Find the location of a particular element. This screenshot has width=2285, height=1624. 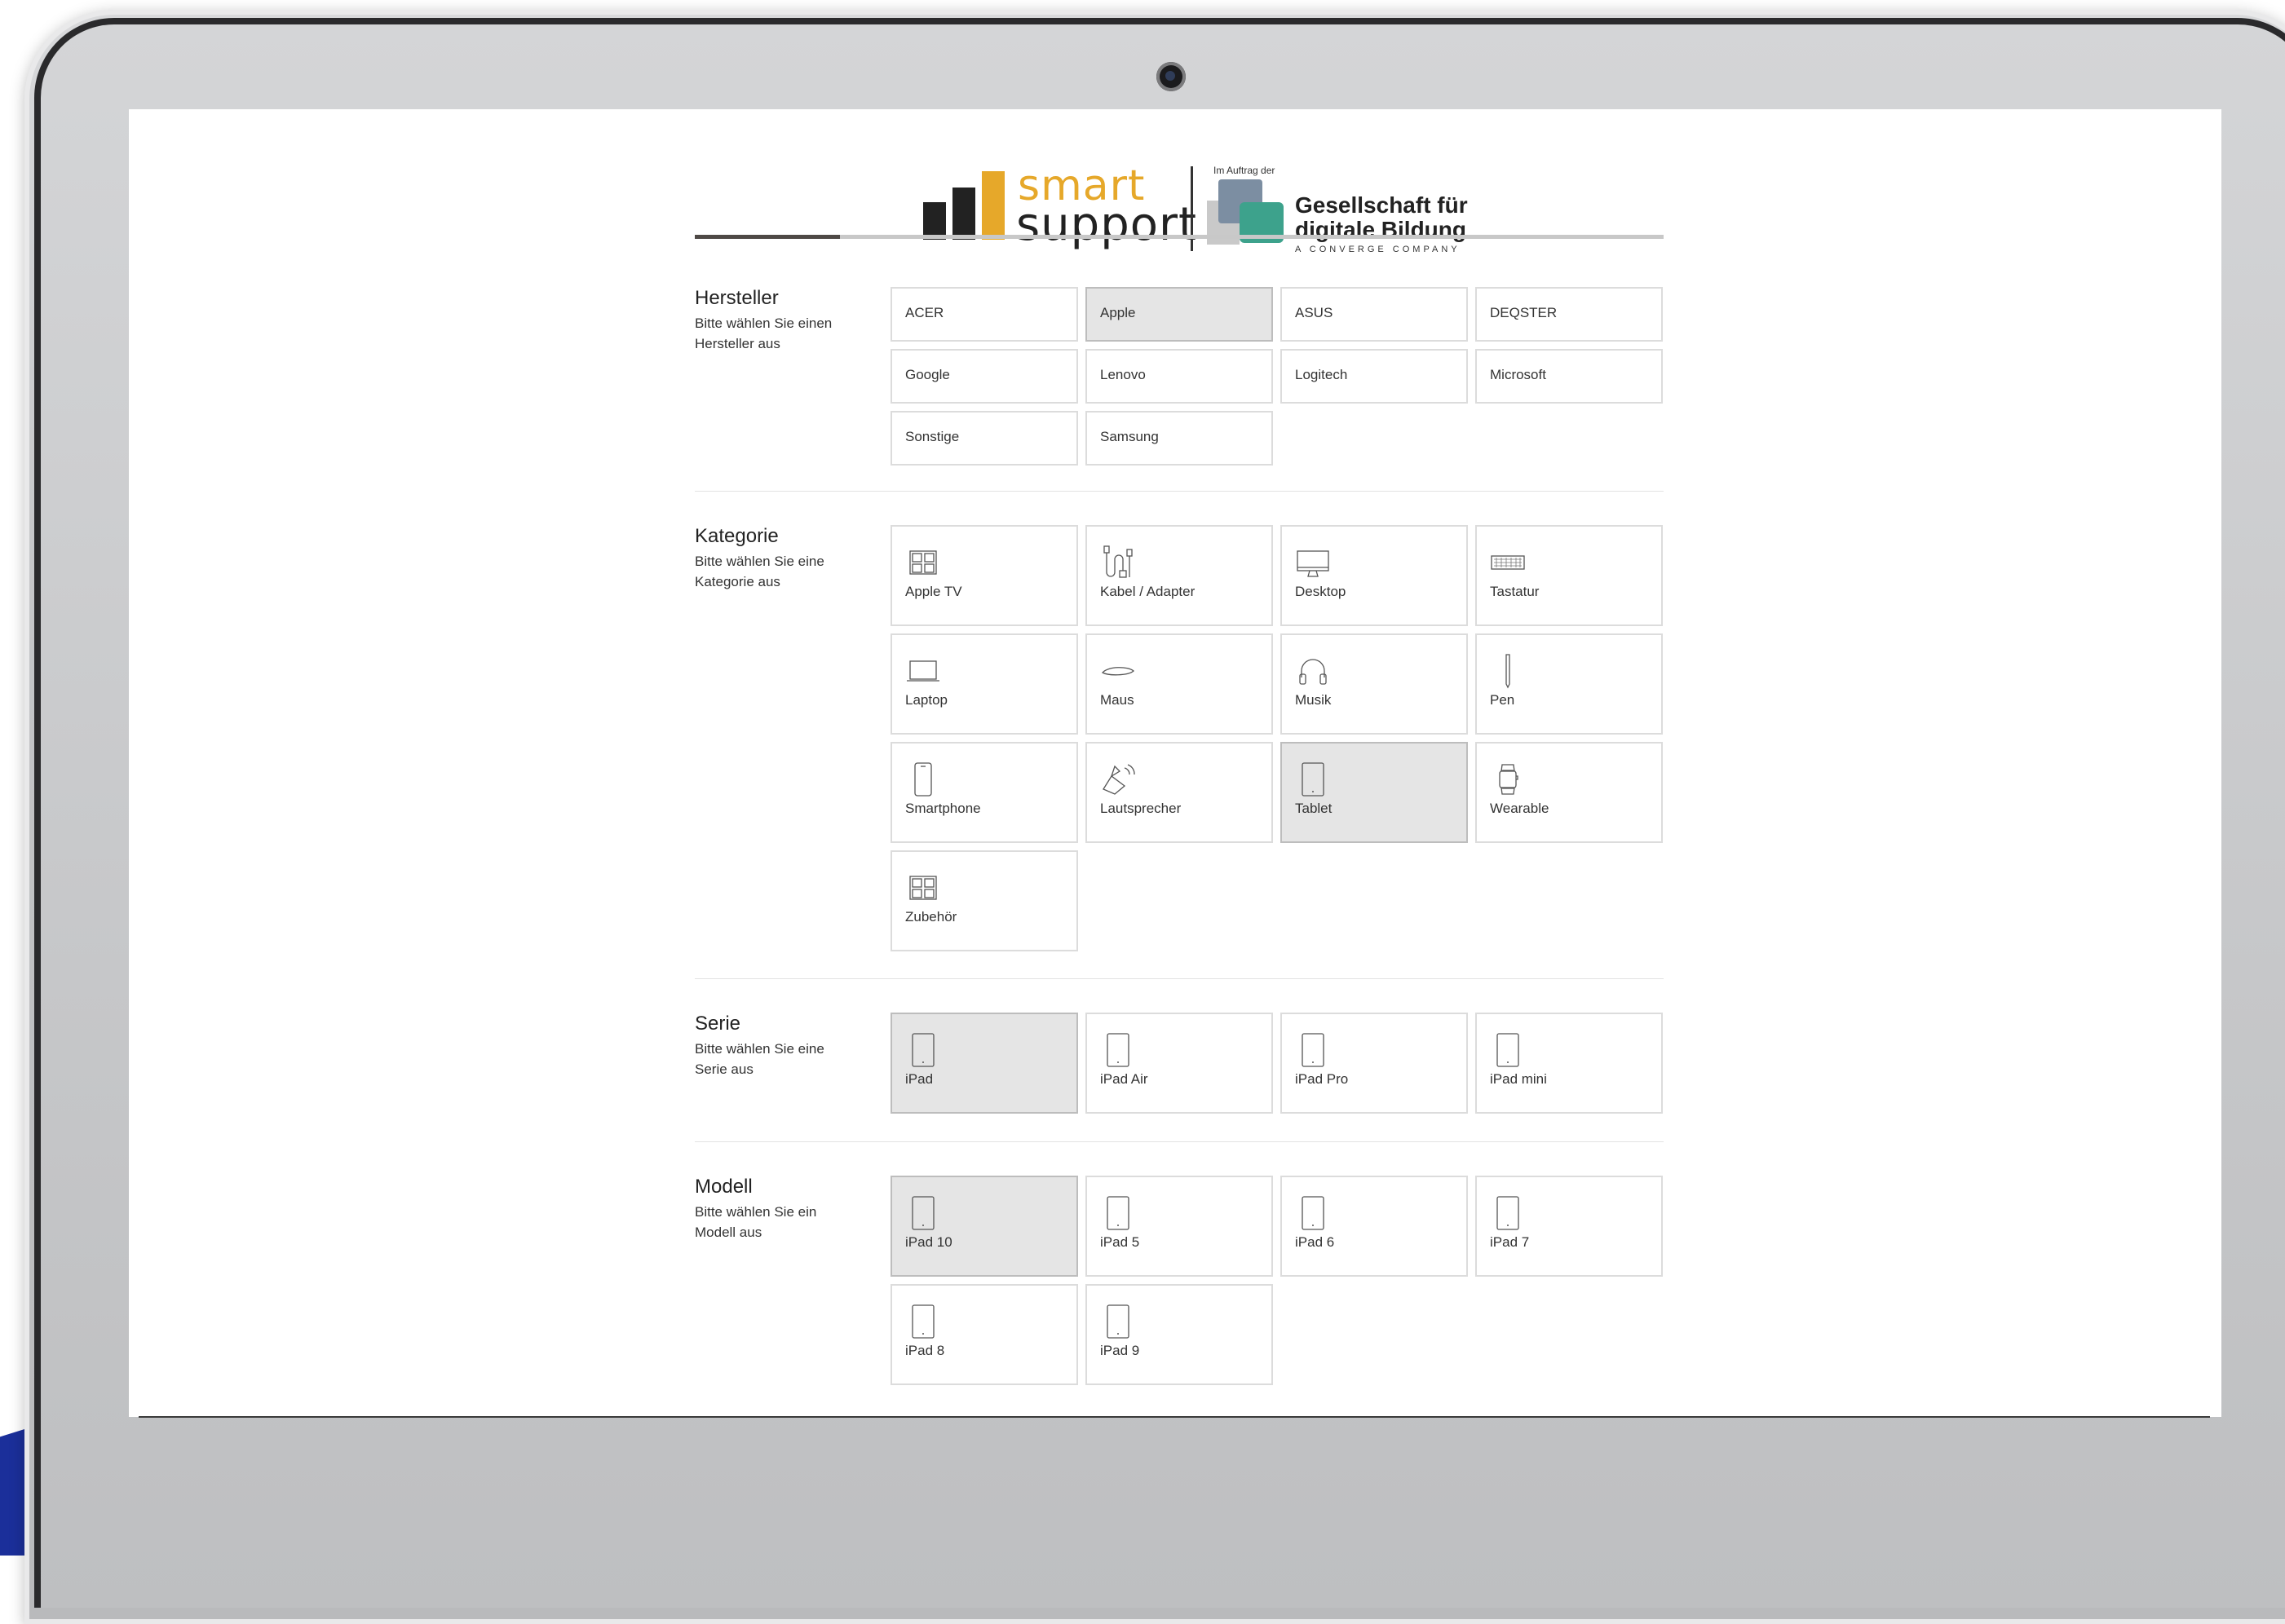

option-ipad-mini: iPad mini is located at coordinates (1569, 1063).